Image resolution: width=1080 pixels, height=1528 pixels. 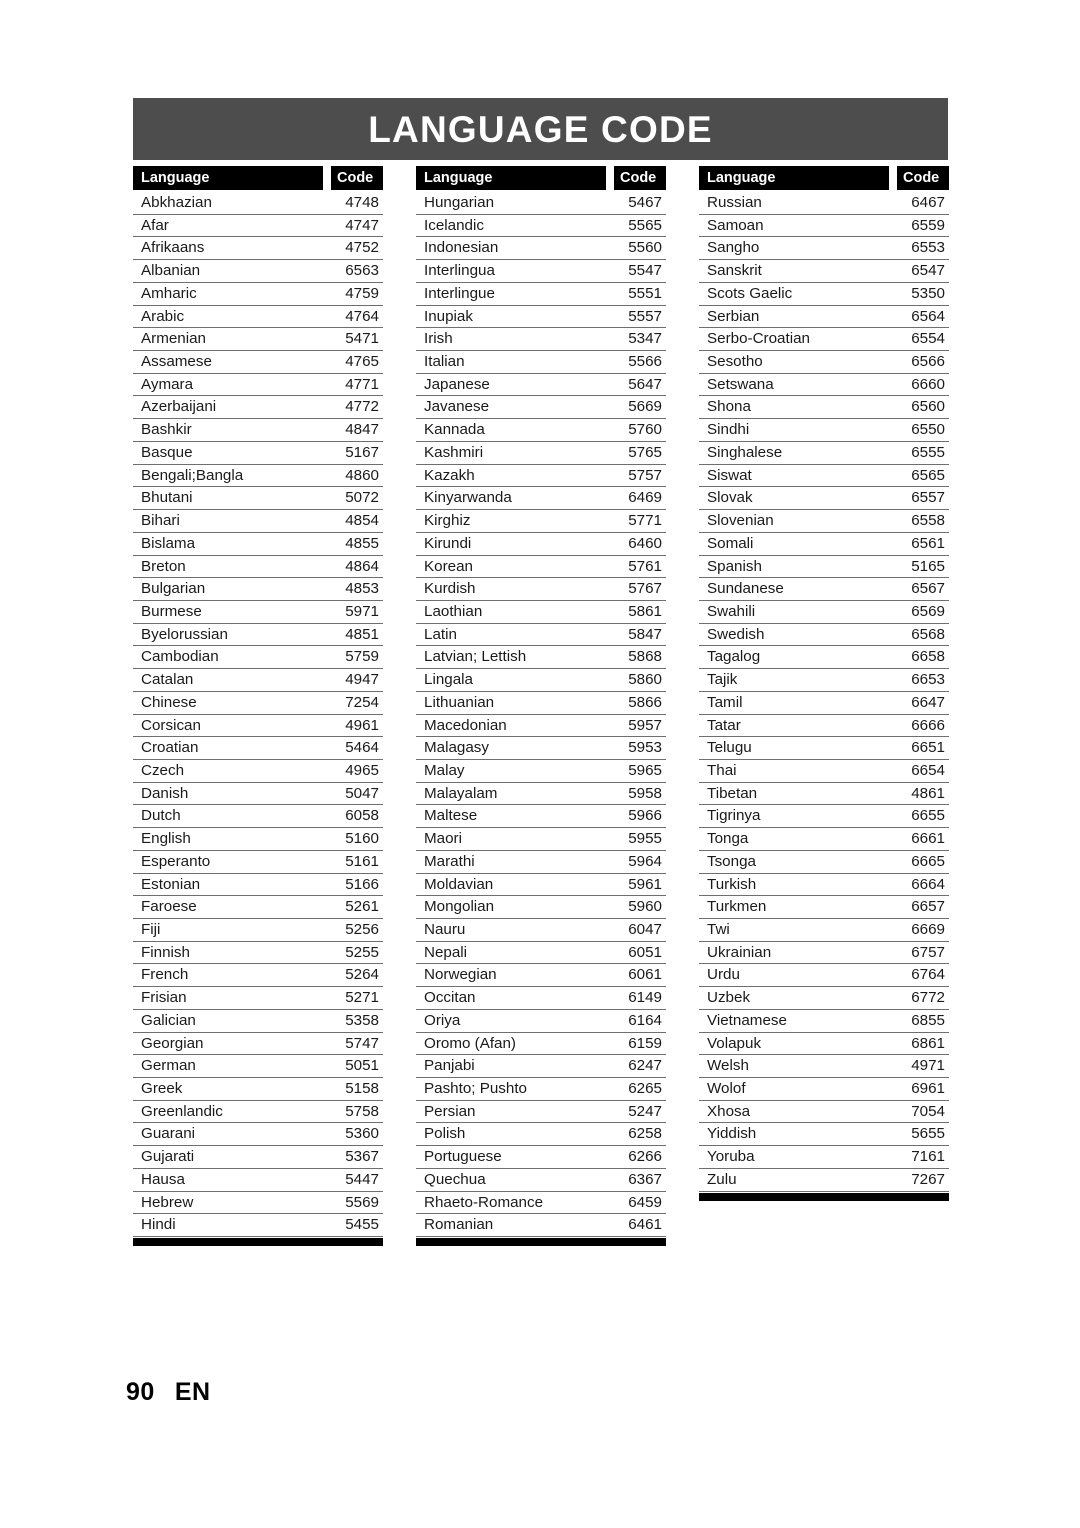 I want to click on language-code-value: 5551, so click(x=645, y=293).